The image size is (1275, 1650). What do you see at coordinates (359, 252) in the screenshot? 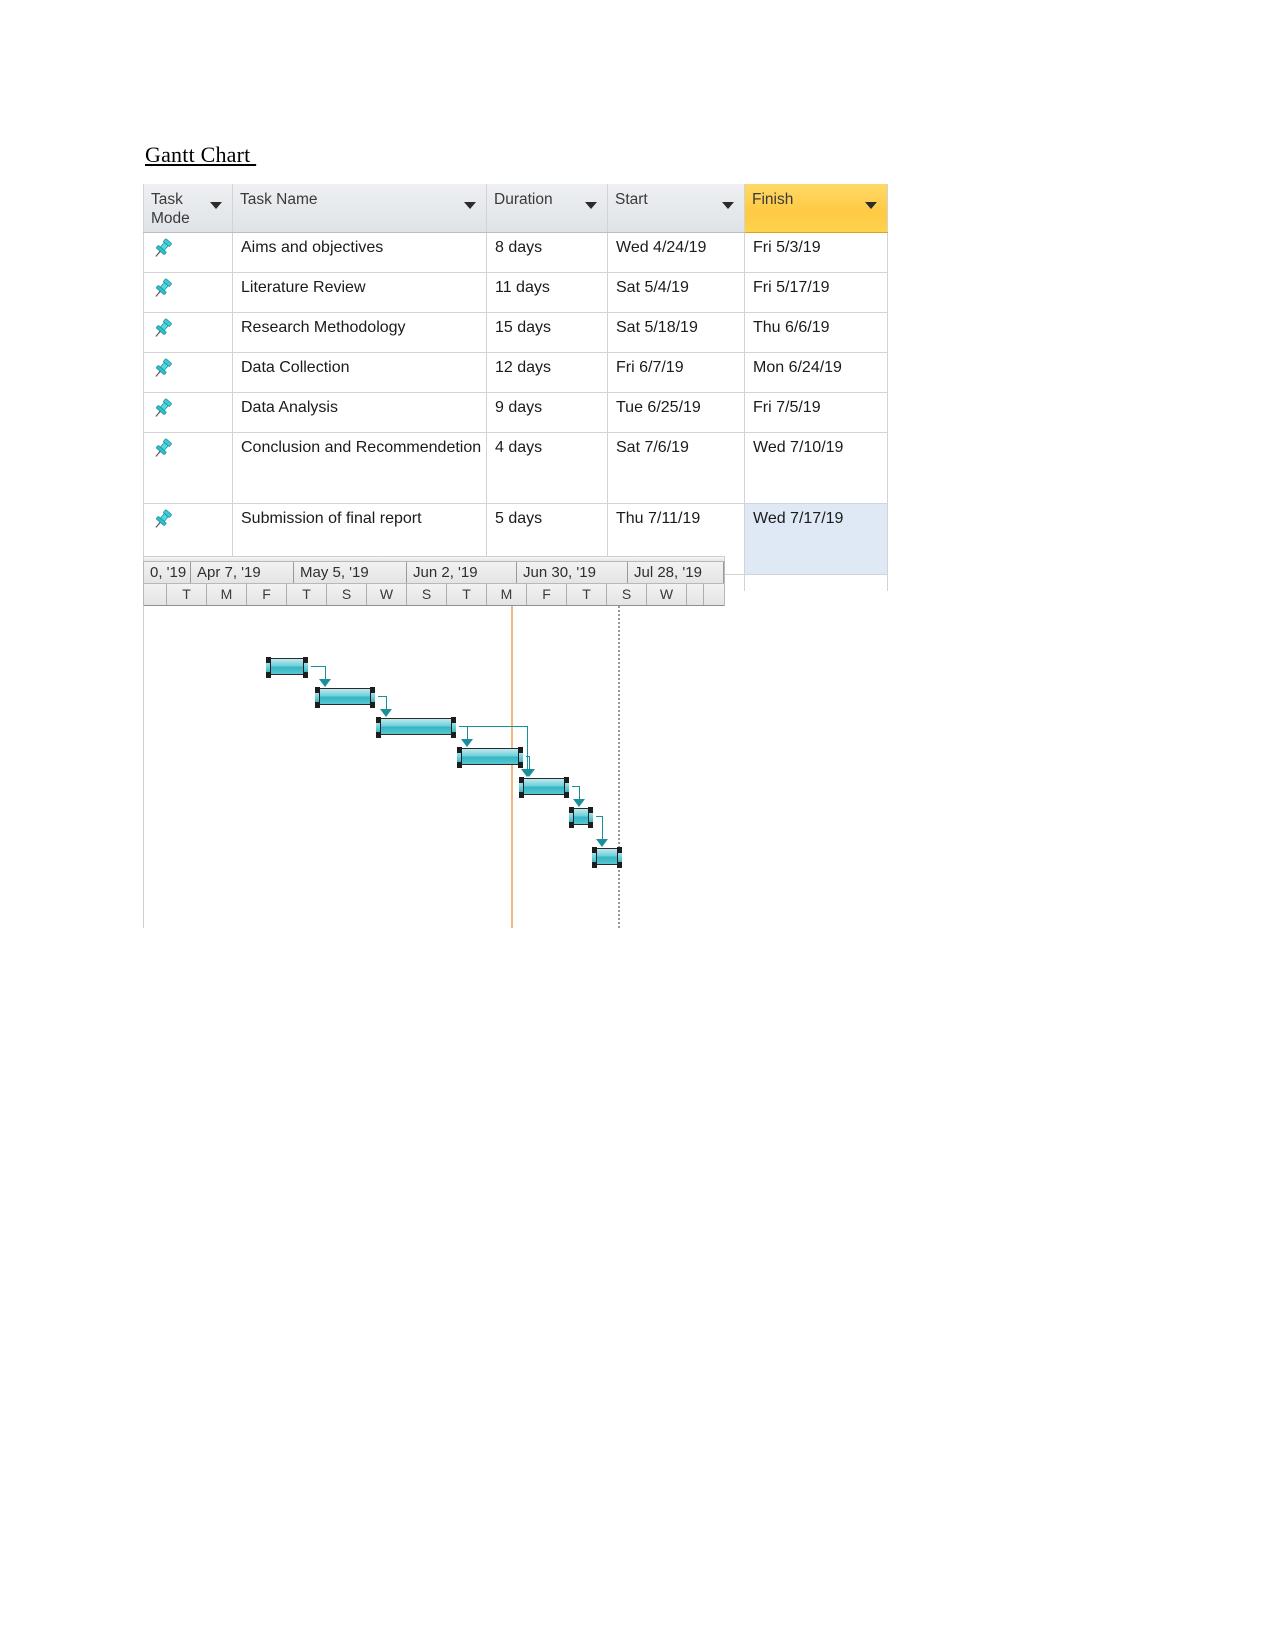
I see `cell-task-name: Aims and objectives` at bounding box center [359, 252].